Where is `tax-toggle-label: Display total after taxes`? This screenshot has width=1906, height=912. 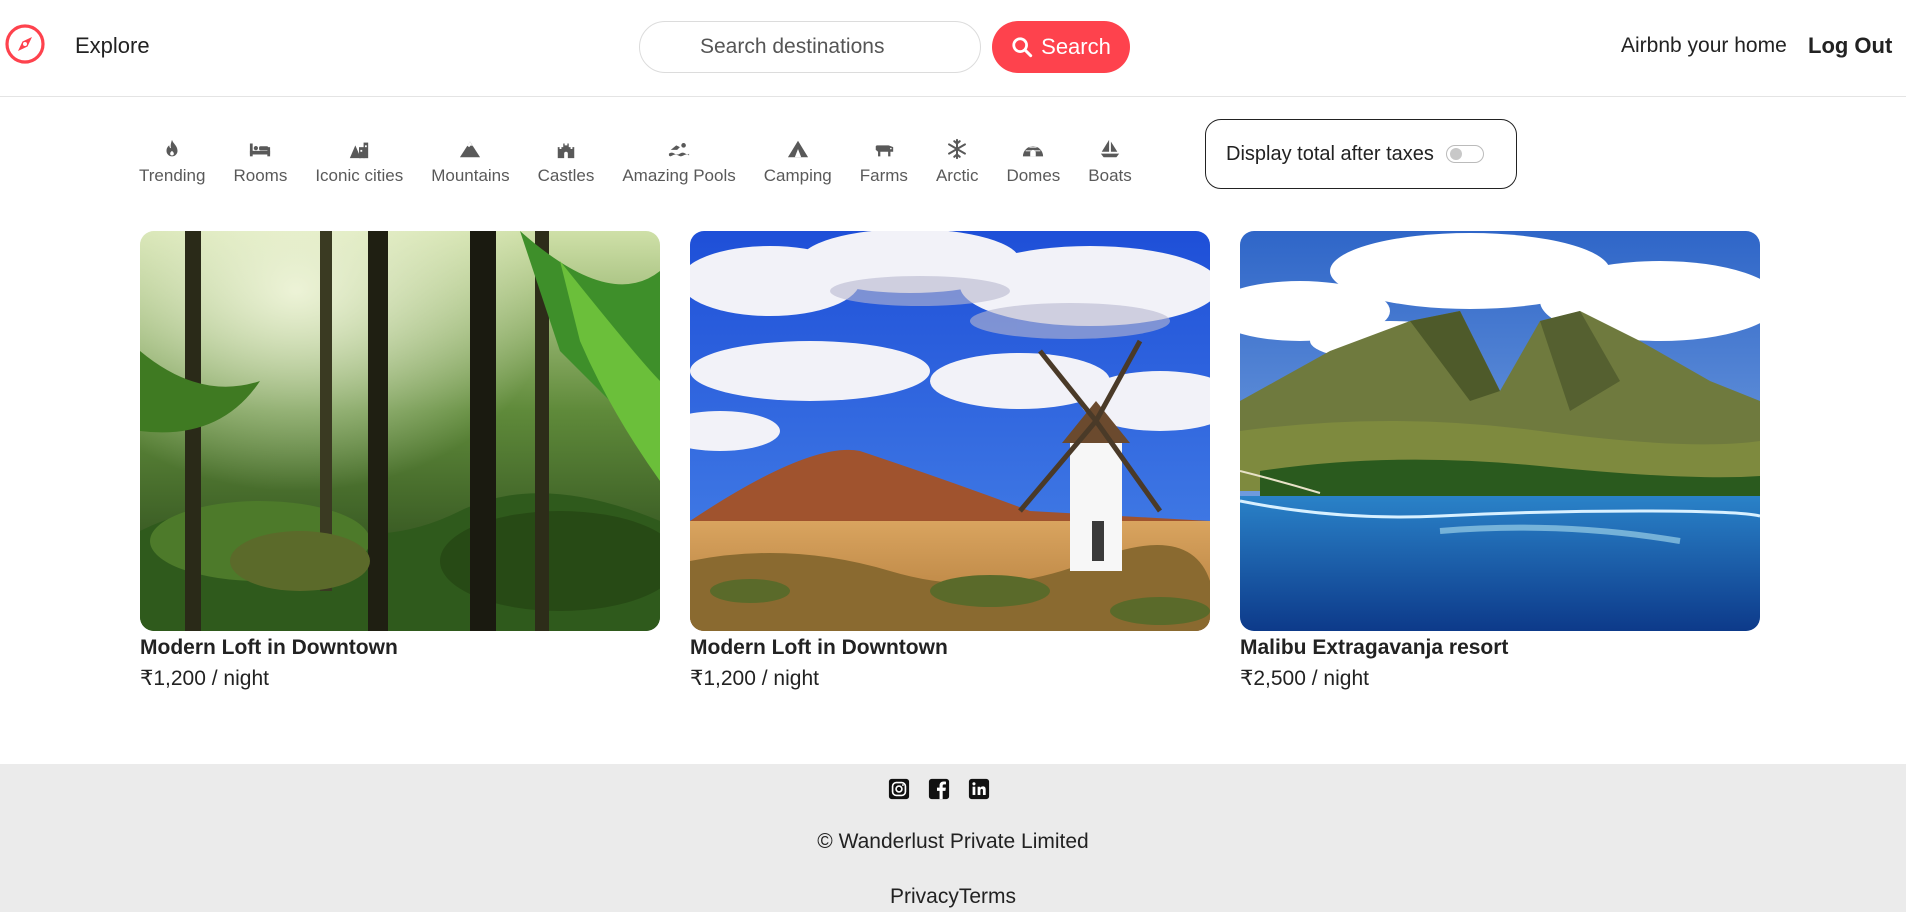 tax-toggle-label: Display total after taxes is located at coordinates (1330, 153).